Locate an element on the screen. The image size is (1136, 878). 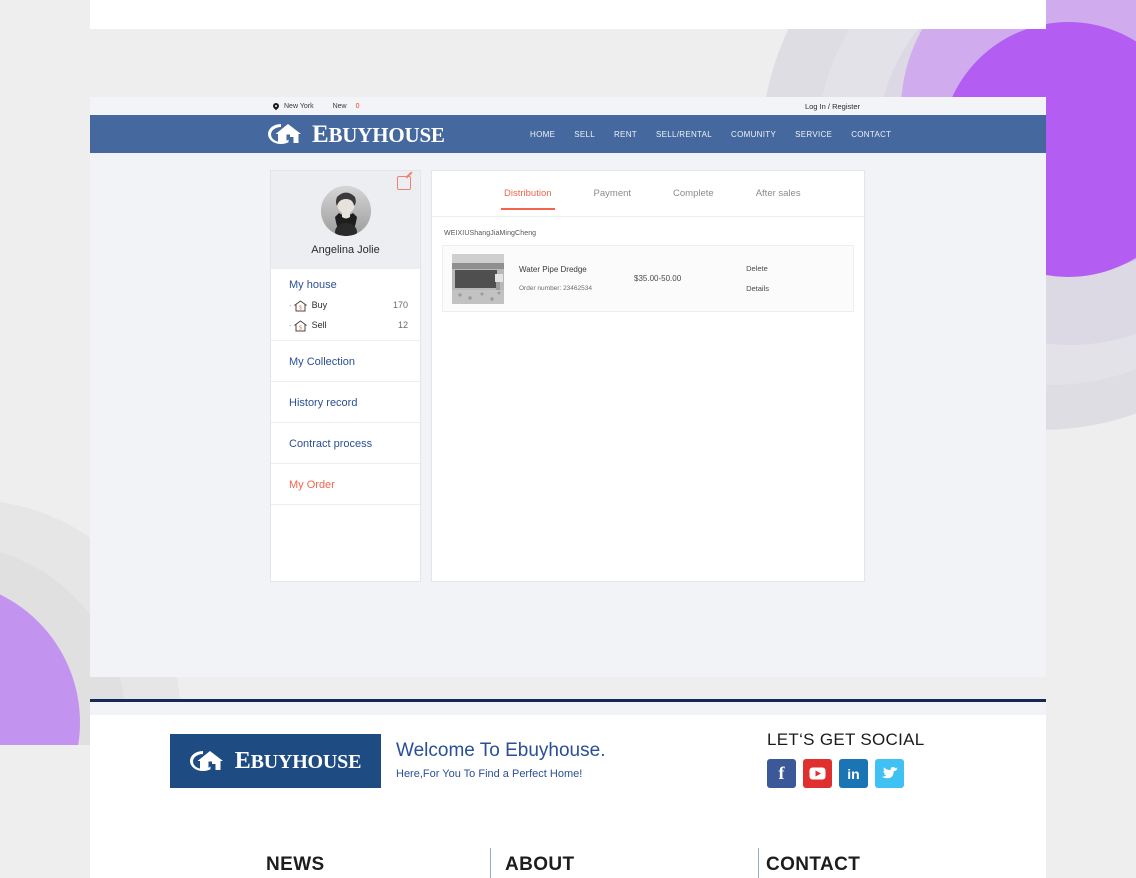
sidebar-contract-process-label: Contract process is located at coordinates (331, 444).